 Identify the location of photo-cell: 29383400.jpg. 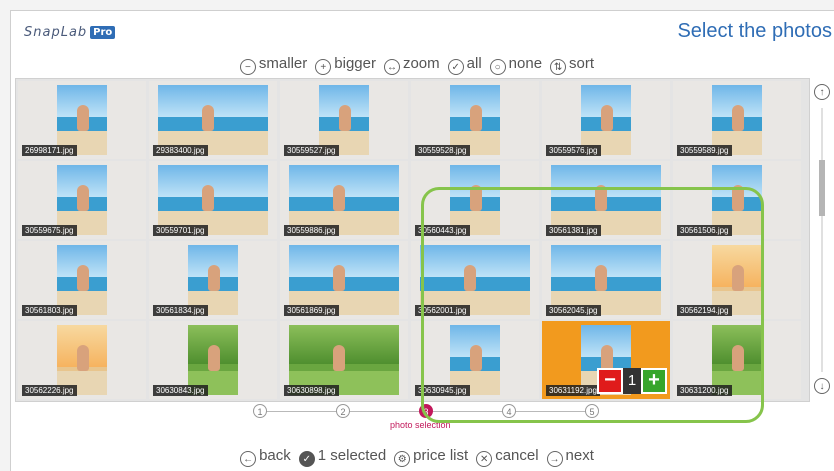
(213, 120).